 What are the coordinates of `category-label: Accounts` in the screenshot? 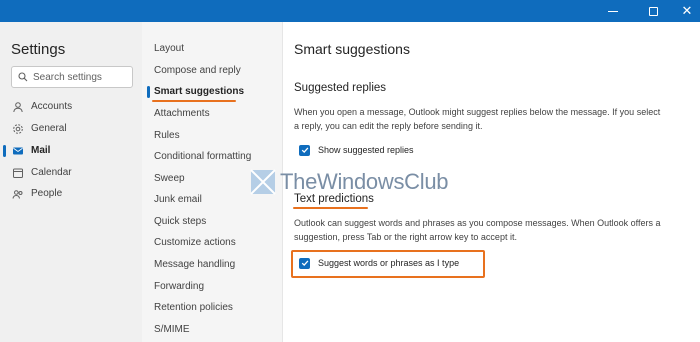 It's located at (52, 106).